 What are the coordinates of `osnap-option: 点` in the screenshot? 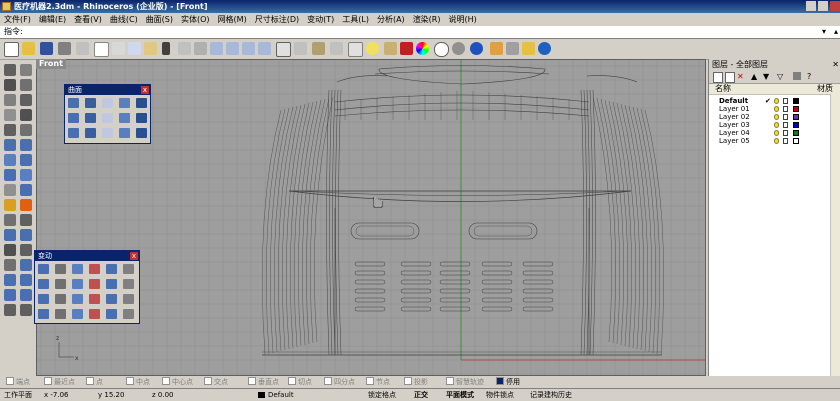 It's located at (94, 382).